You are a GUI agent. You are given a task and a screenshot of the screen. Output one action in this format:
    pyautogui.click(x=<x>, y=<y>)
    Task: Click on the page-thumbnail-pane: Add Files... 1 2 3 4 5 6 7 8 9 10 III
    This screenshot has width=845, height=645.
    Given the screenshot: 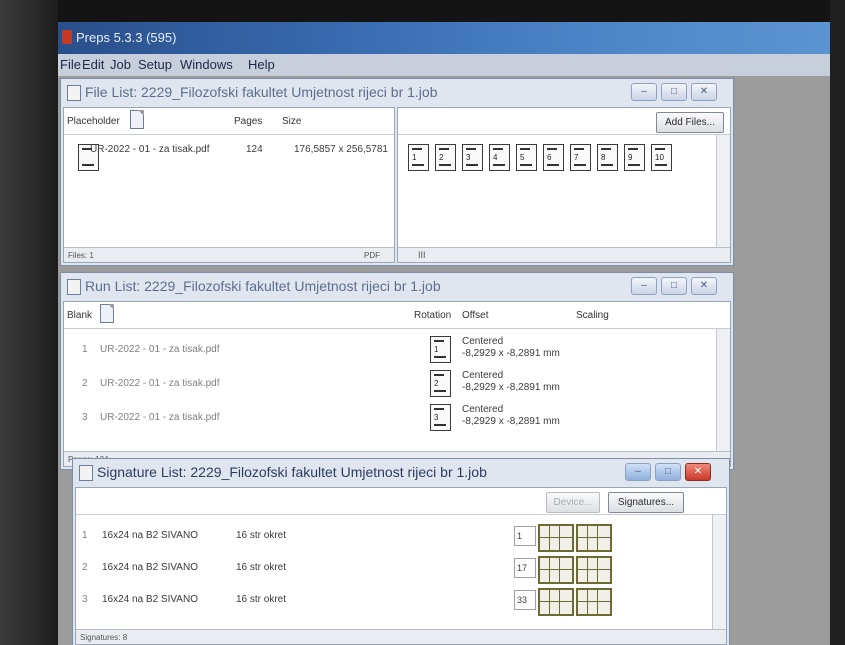 What is the action you would take?
    pyautogui.click(x=564, y=185)
    